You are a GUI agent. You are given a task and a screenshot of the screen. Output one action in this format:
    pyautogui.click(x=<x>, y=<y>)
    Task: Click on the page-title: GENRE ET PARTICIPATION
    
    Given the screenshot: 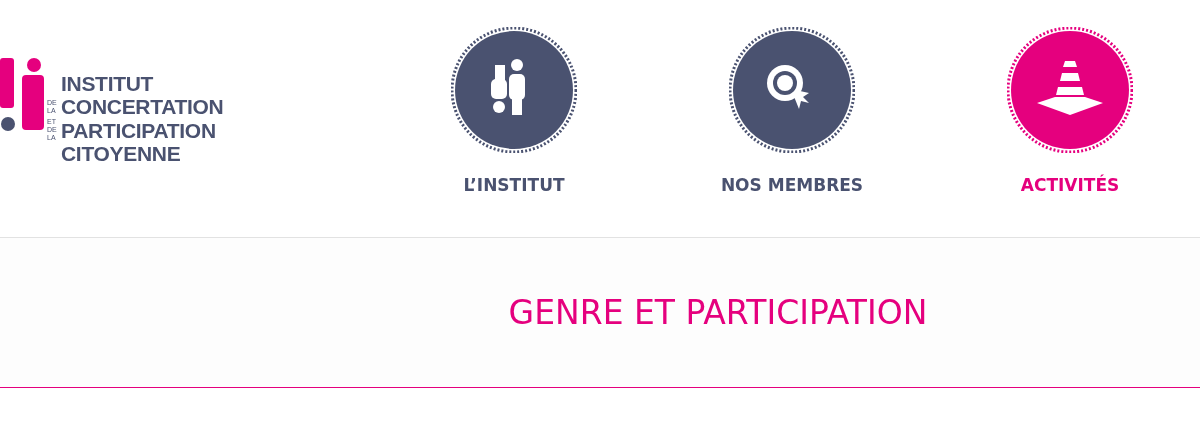 What is the action you would take?
    pyautogui.click(x=718, y=312)
    